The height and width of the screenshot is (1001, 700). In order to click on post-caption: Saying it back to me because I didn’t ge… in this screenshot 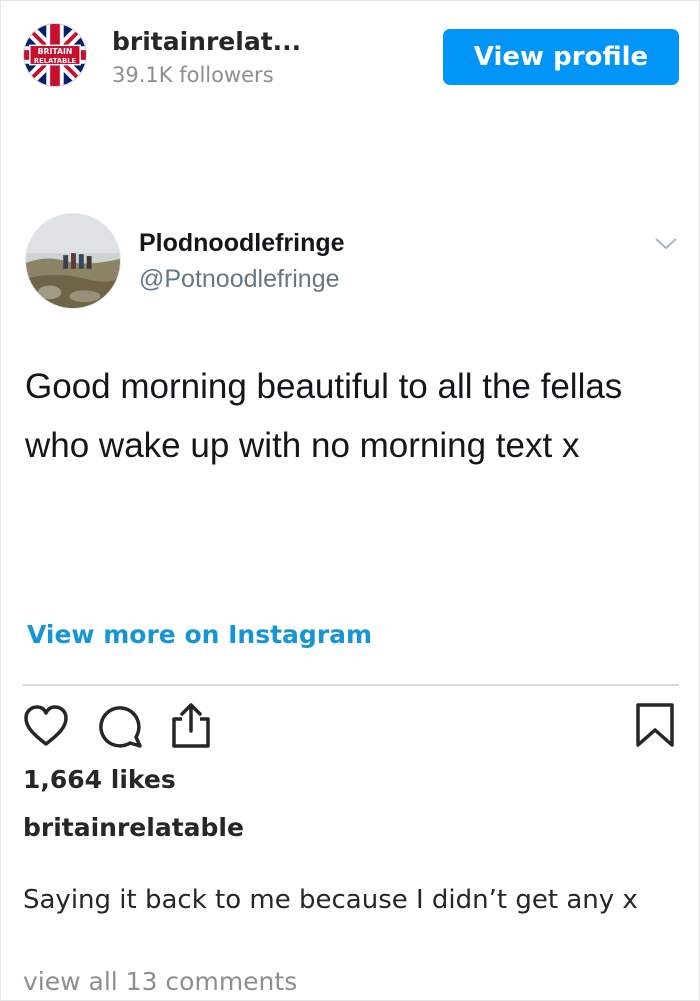, I will do `click(330, 900)`.